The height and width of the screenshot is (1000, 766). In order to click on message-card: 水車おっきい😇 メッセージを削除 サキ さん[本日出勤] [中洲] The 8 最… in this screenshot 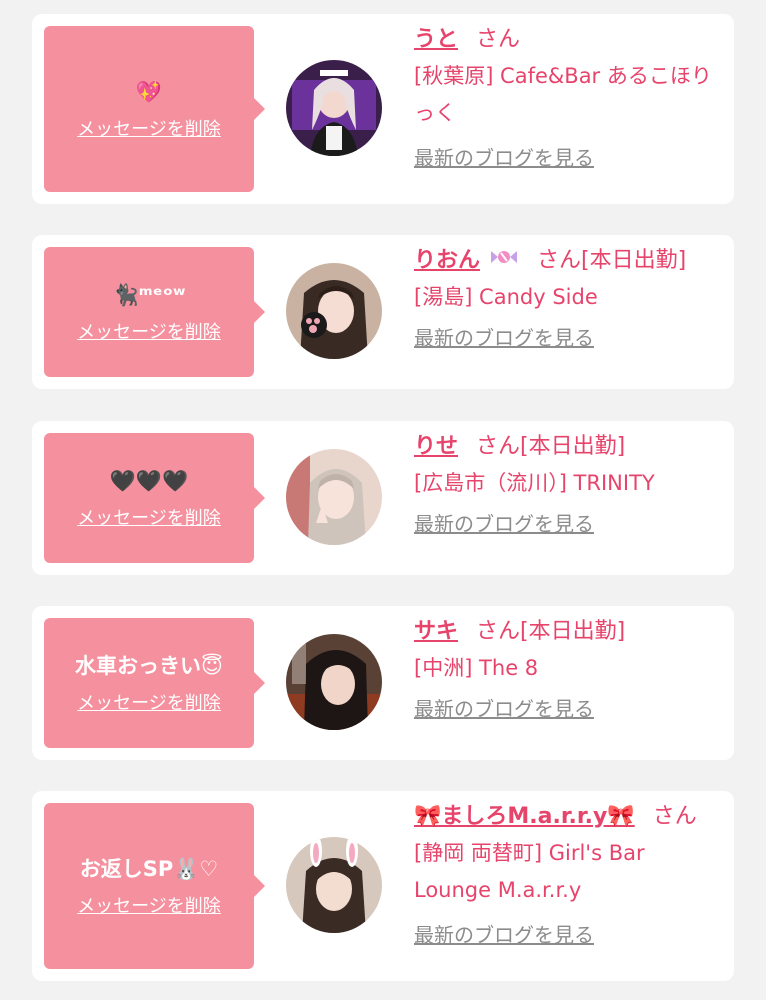, I will do `click(383, 683)`.